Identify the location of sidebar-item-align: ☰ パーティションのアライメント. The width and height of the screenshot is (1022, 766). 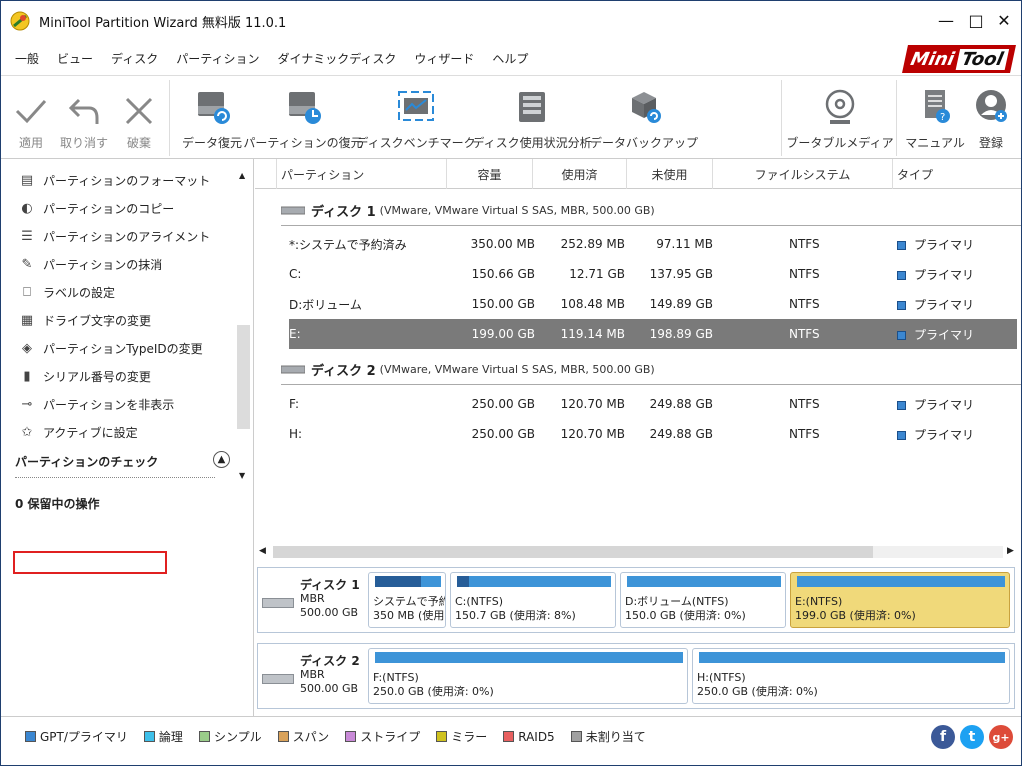
(114, 236).